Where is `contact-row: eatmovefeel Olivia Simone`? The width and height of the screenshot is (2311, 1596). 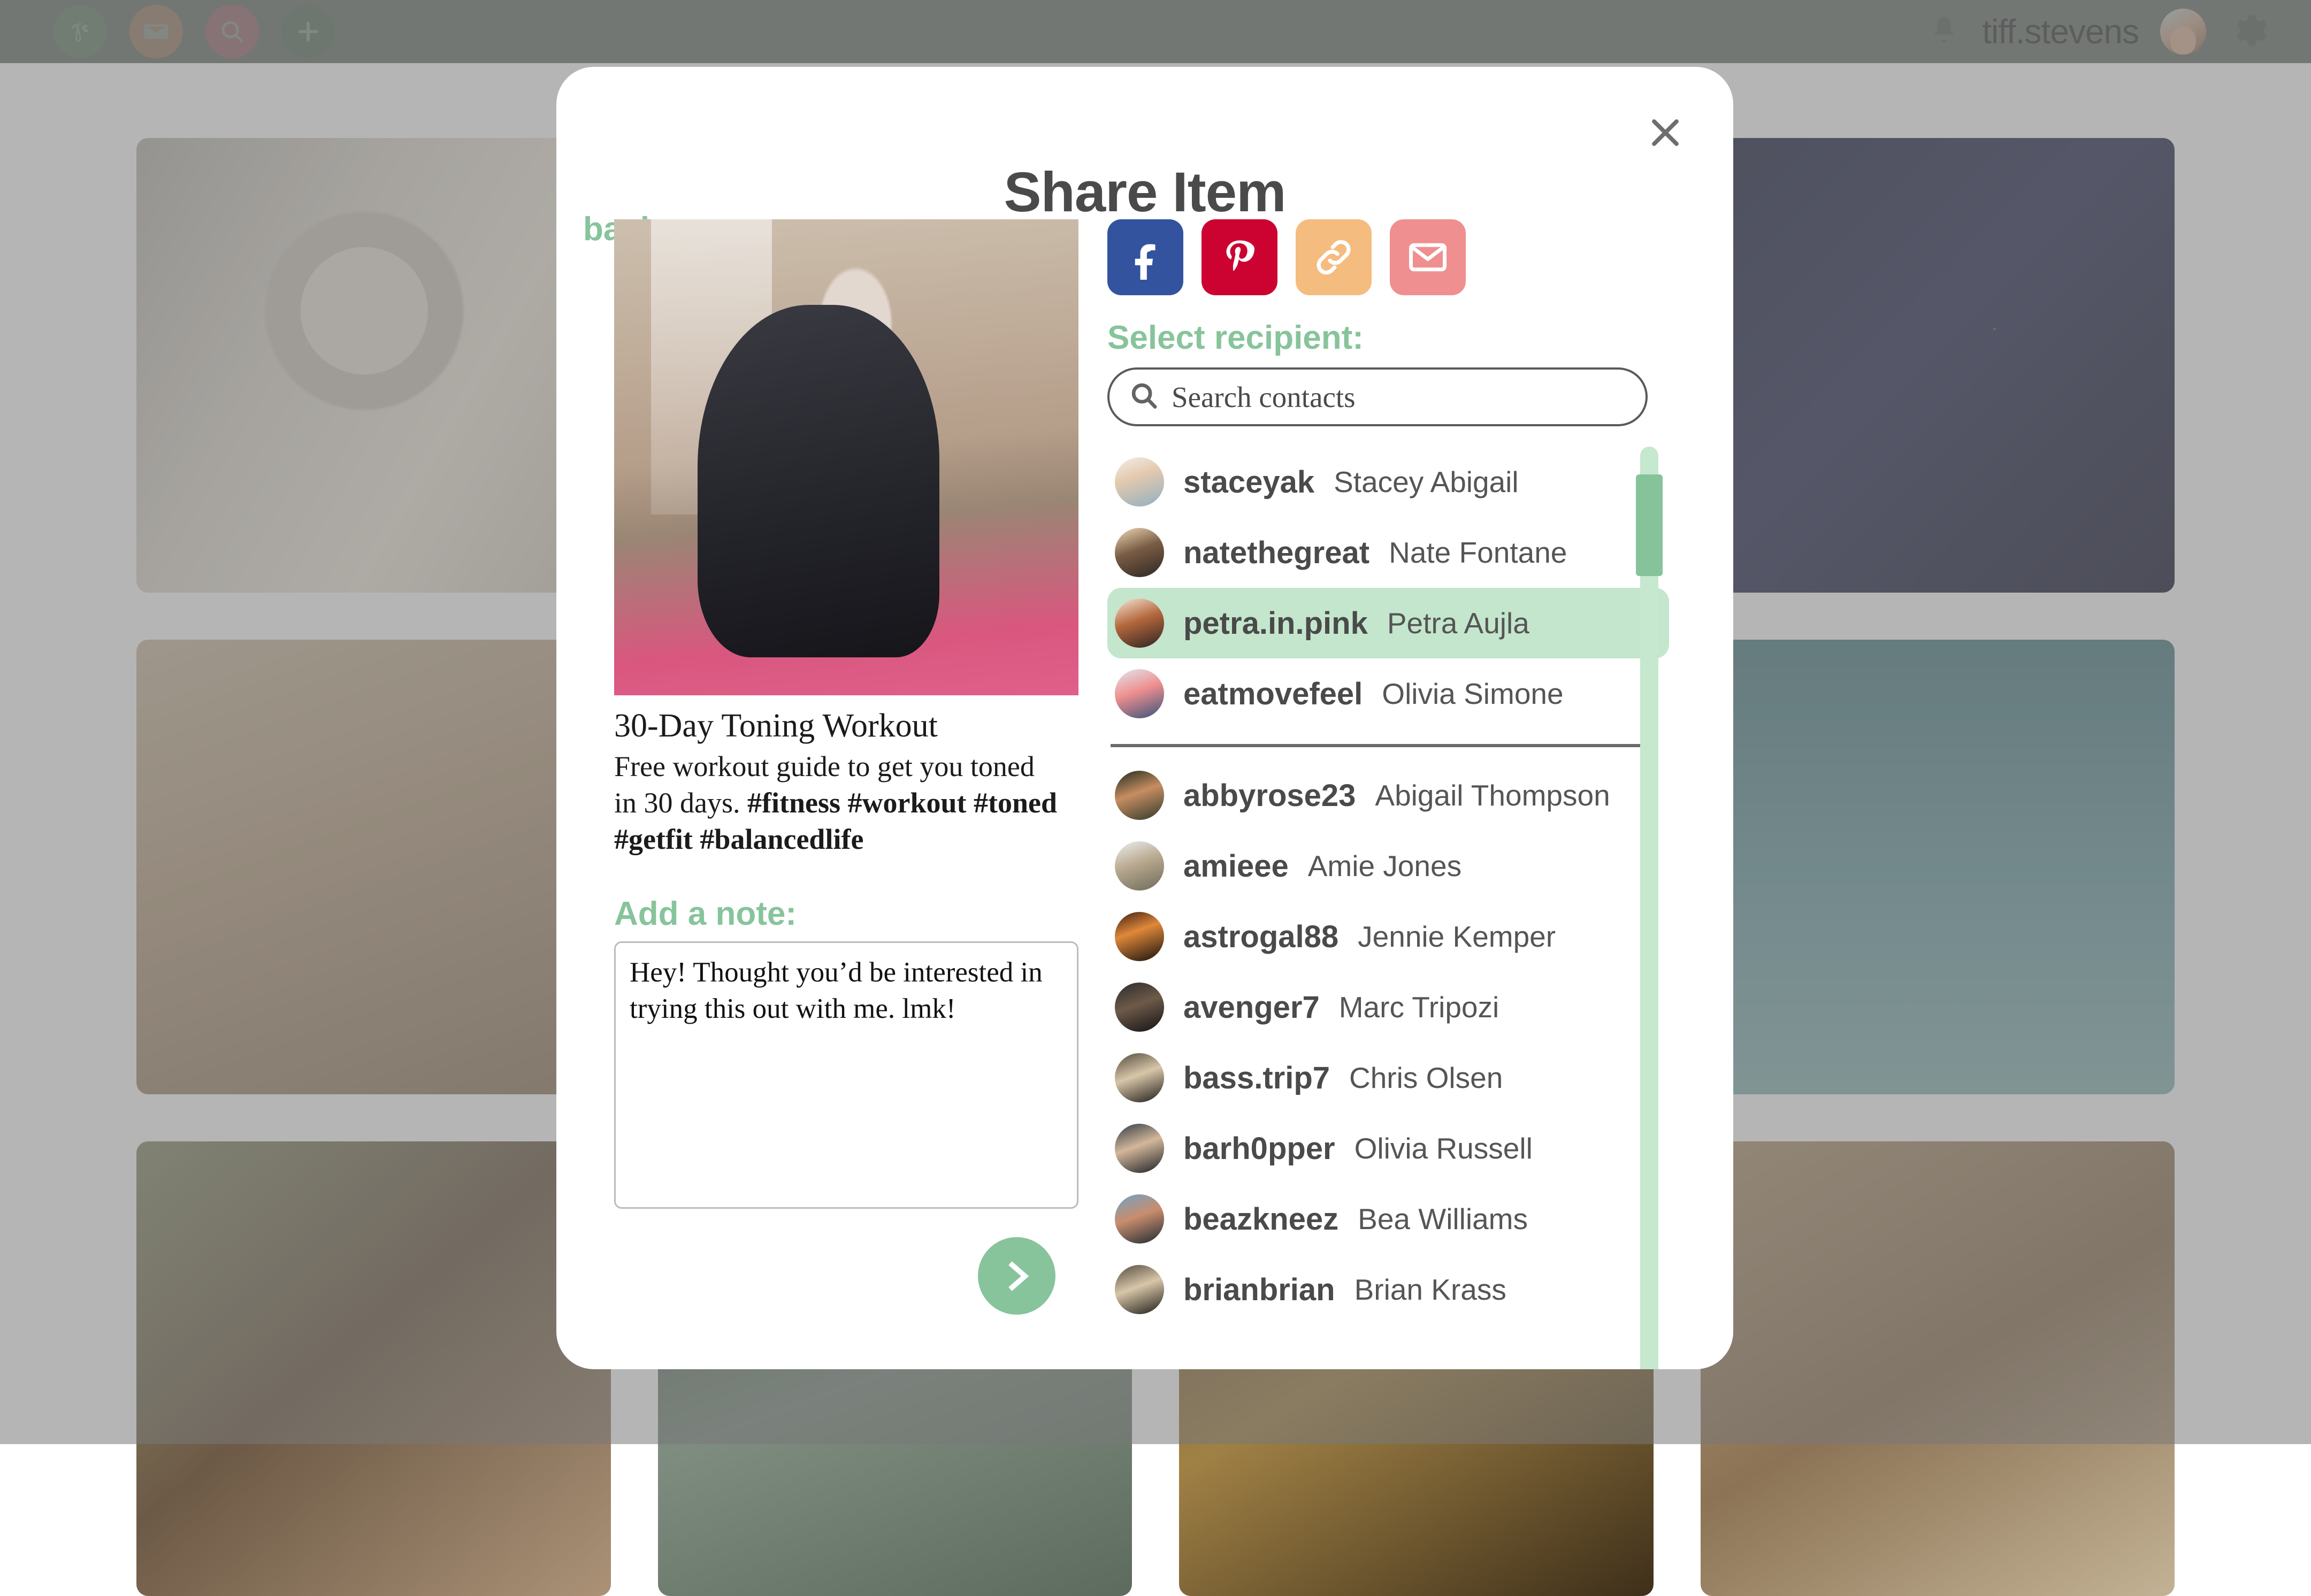
contact-row: eatmovefeel Olivia Simone is located at coordinates (1388, 694).